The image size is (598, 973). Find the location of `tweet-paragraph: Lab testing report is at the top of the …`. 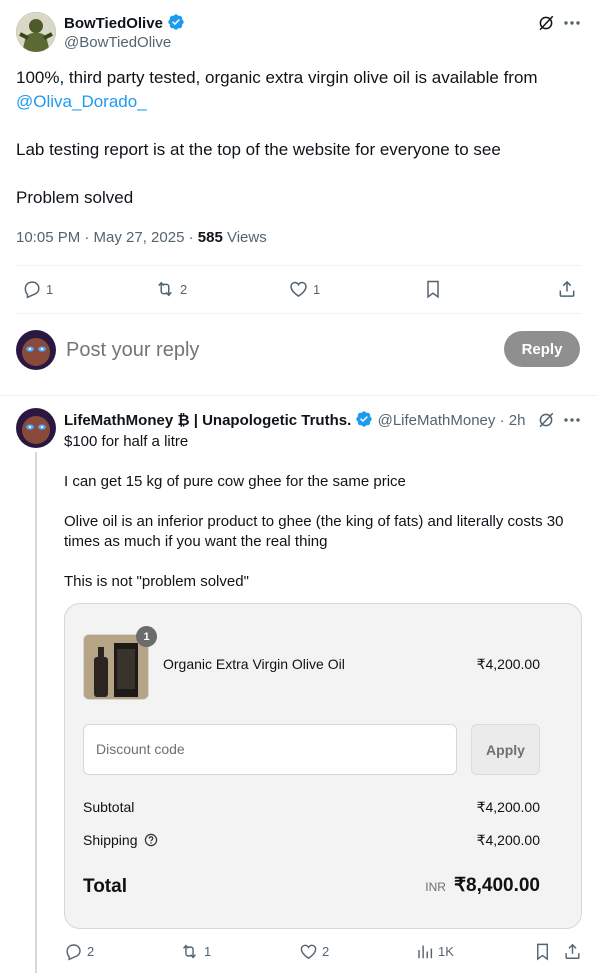

tweet-paragraph: Lab testing report is at the top of the … is located at coordinates (258, 149).